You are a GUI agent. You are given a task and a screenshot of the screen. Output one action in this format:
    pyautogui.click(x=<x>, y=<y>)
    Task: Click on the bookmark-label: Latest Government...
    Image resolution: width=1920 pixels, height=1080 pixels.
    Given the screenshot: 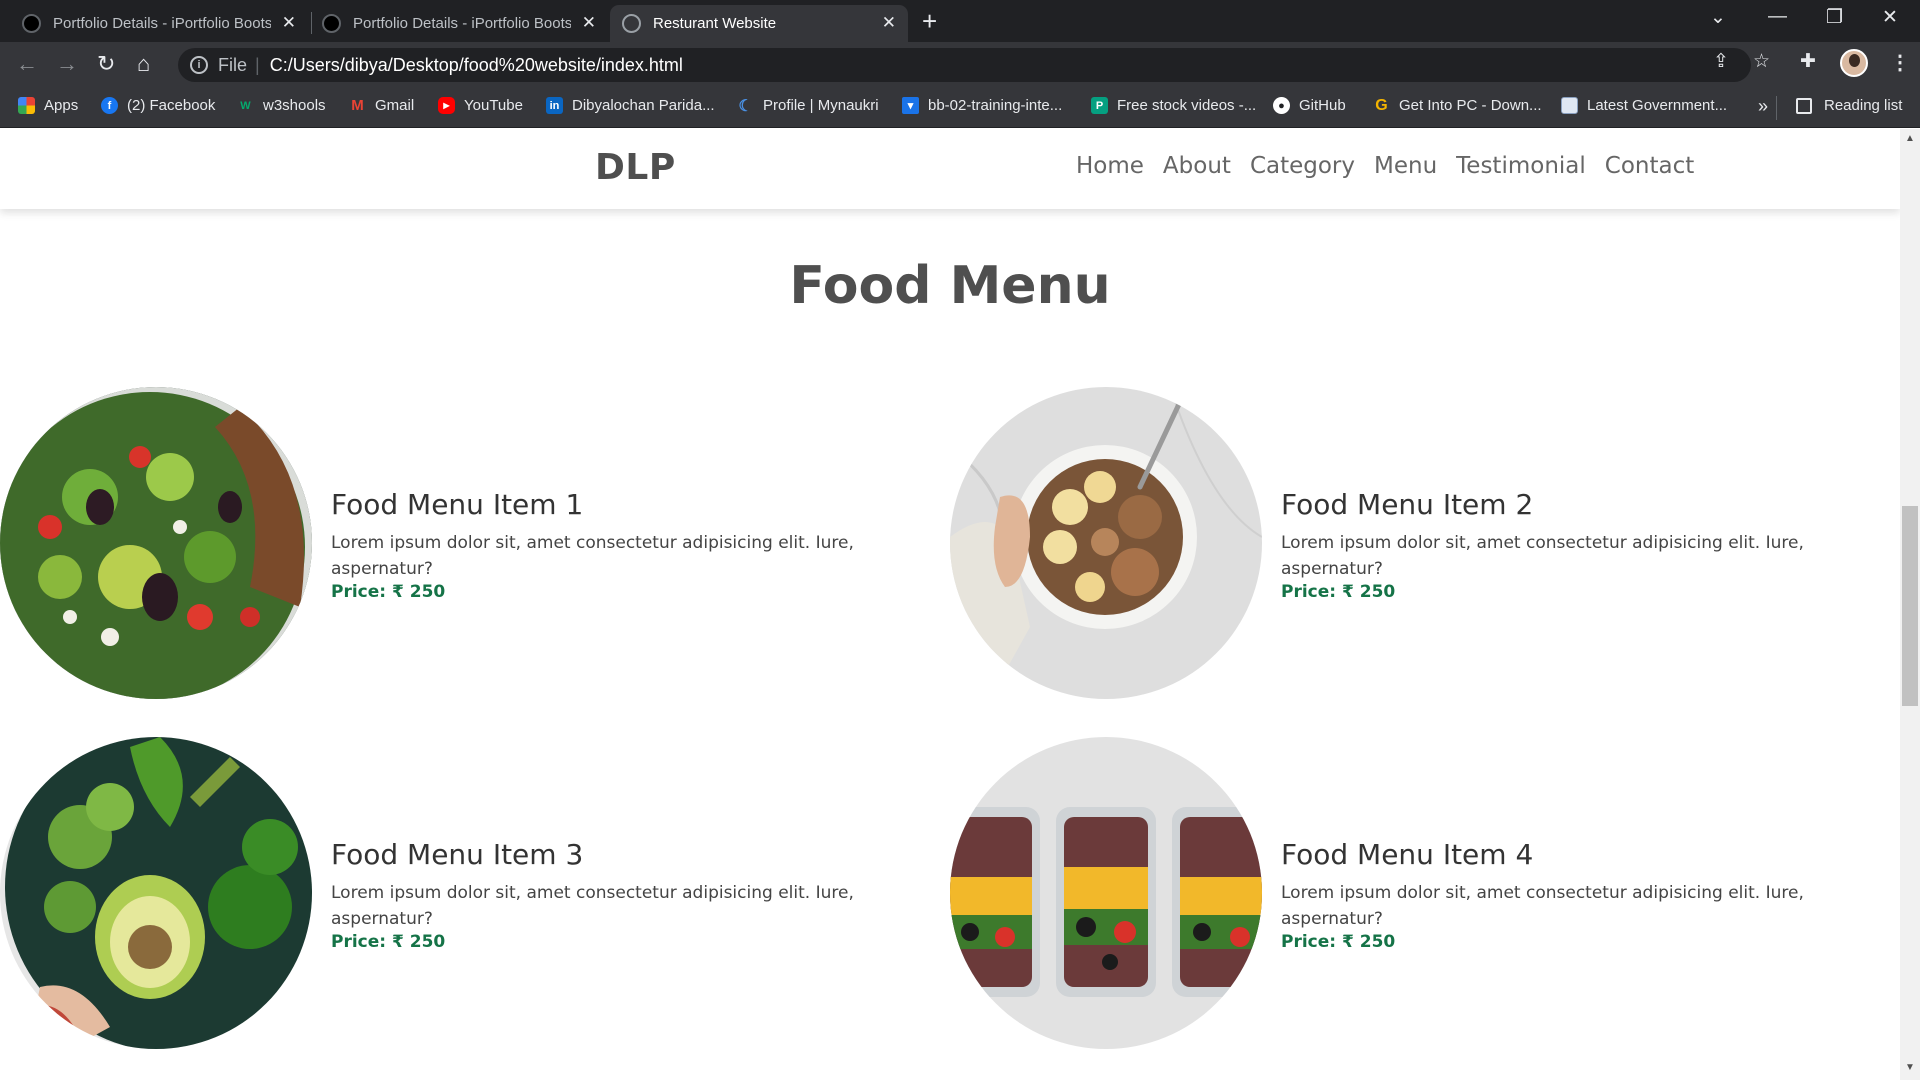 What is the action you would take?
    pyautogui.click(x=1657, y=105)
    